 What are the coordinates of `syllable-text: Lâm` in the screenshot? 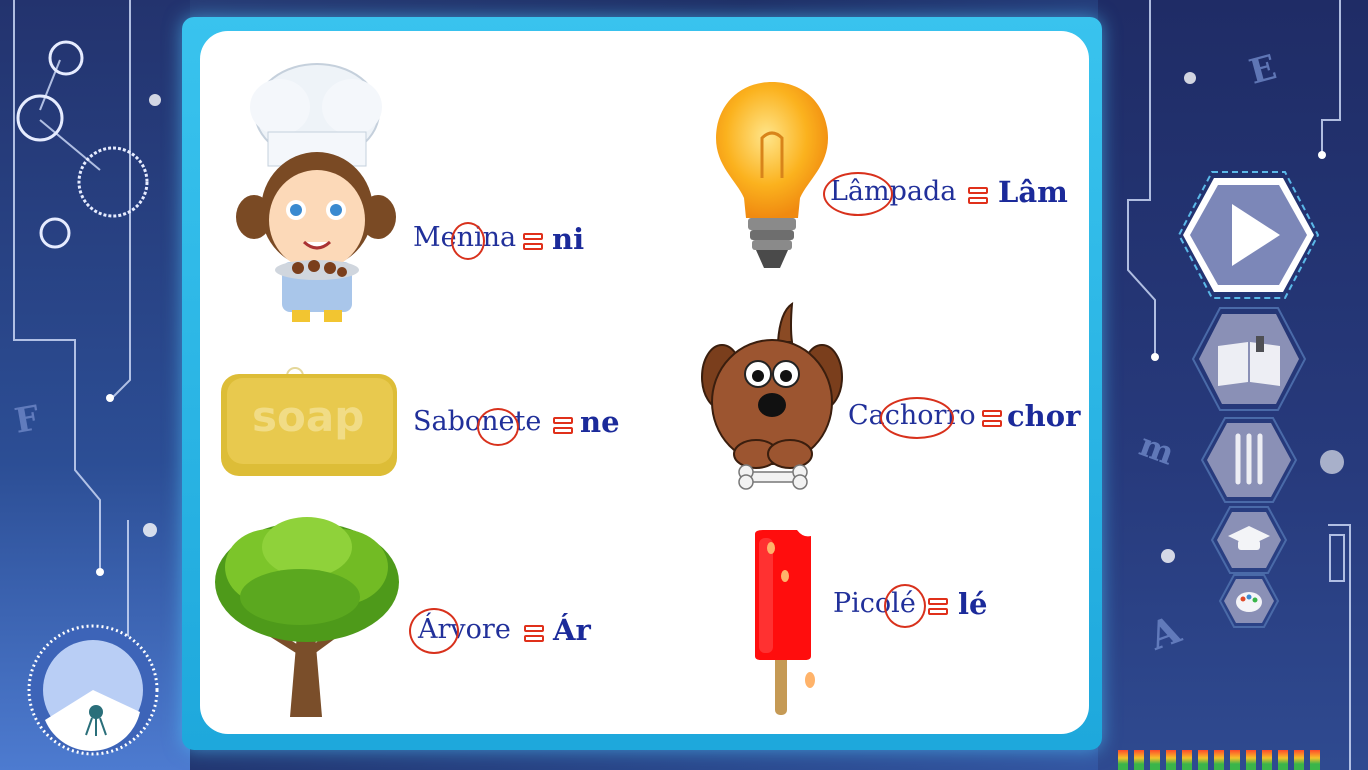 It's located at (1033, 192).